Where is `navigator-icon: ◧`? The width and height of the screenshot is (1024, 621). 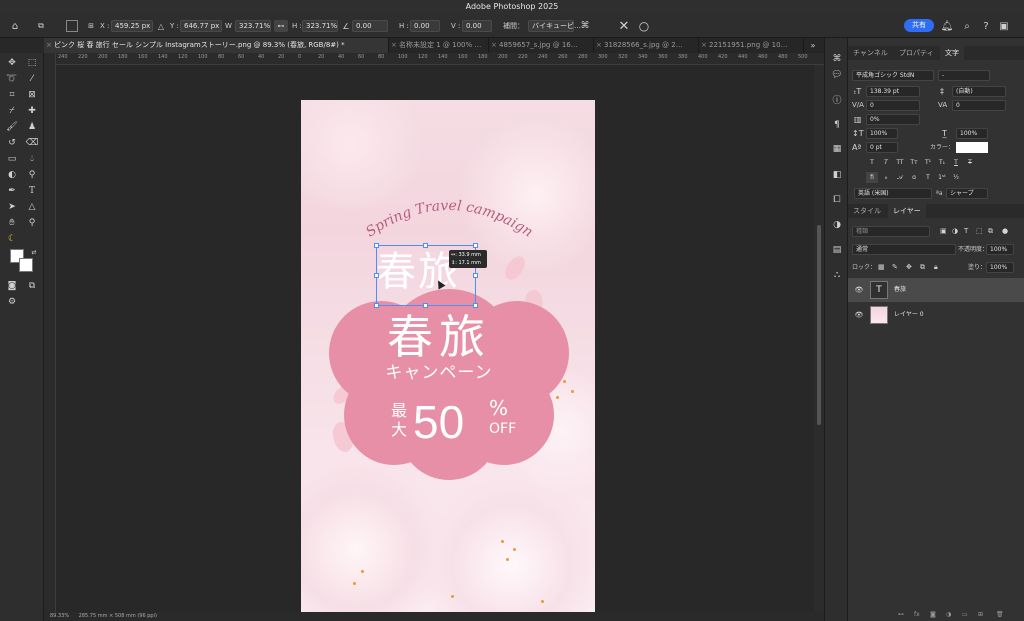
navigator-icon: ◧ is located at coordinates (837, 175).